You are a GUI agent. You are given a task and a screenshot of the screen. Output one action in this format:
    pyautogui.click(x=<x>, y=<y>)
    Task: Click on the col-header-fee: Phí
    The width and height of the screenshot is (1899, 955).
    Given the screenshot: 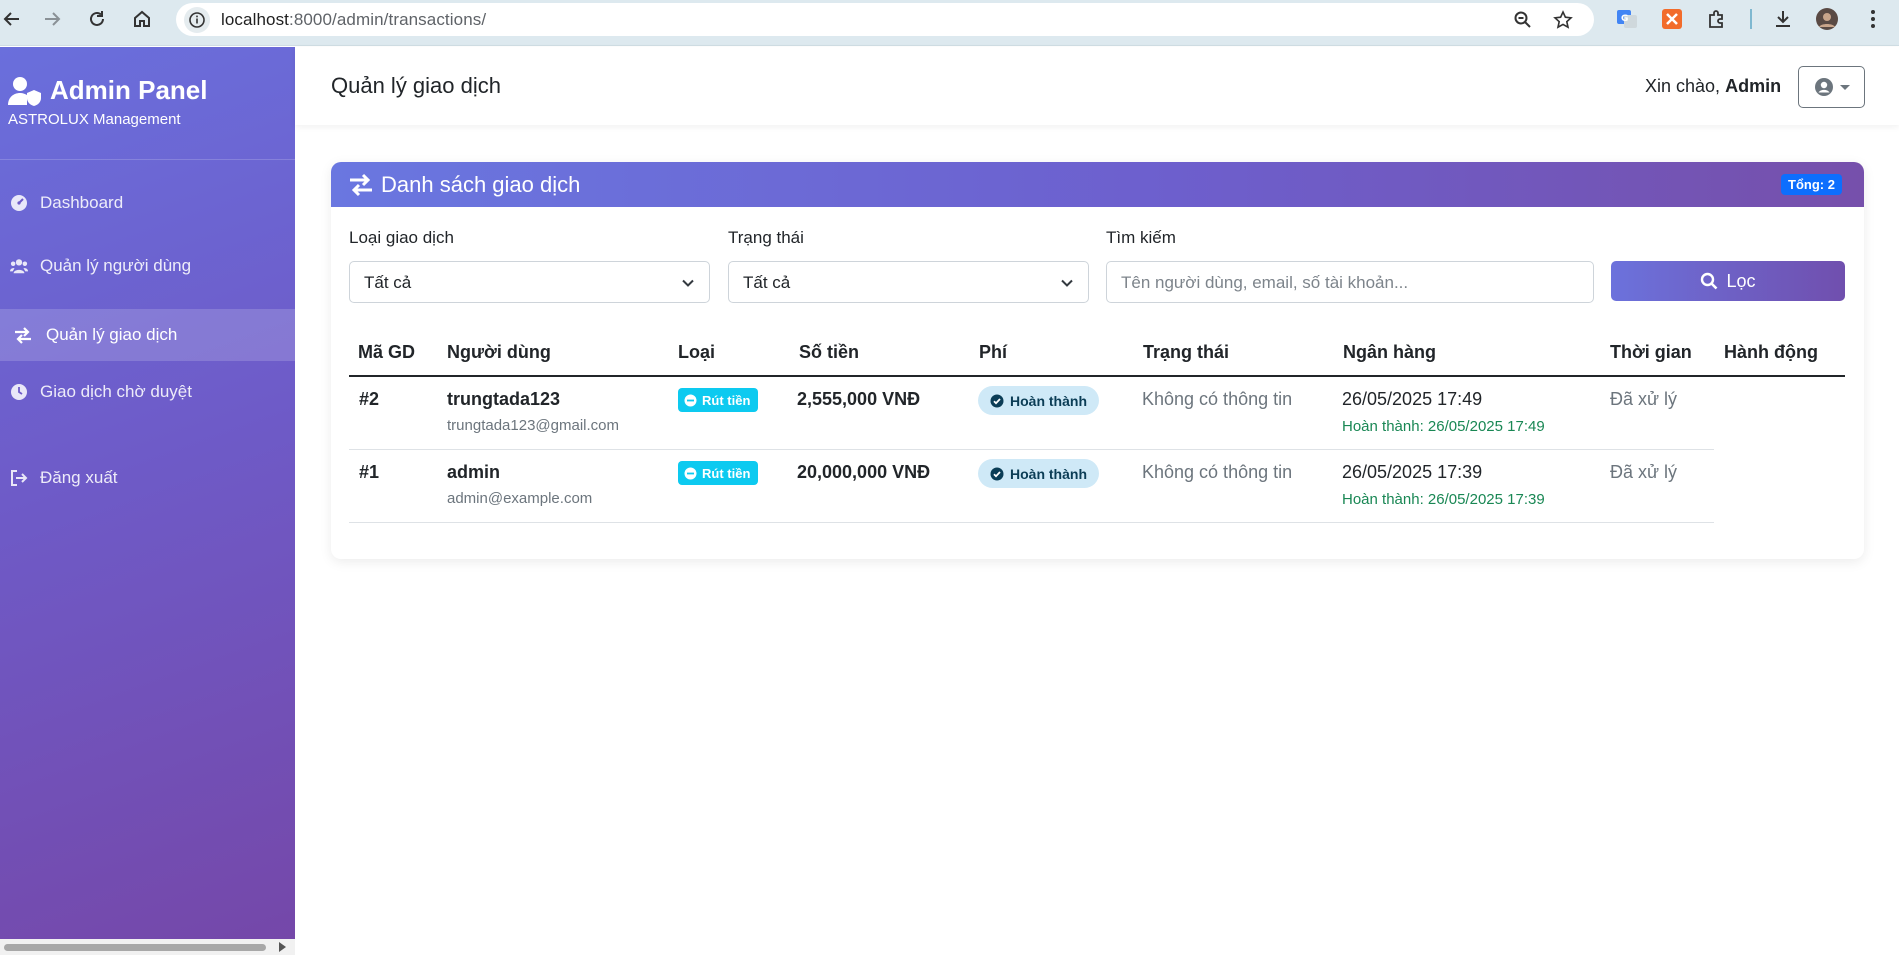 What is the action you would take?
    pyautogui.click(x=993, y=352)
    